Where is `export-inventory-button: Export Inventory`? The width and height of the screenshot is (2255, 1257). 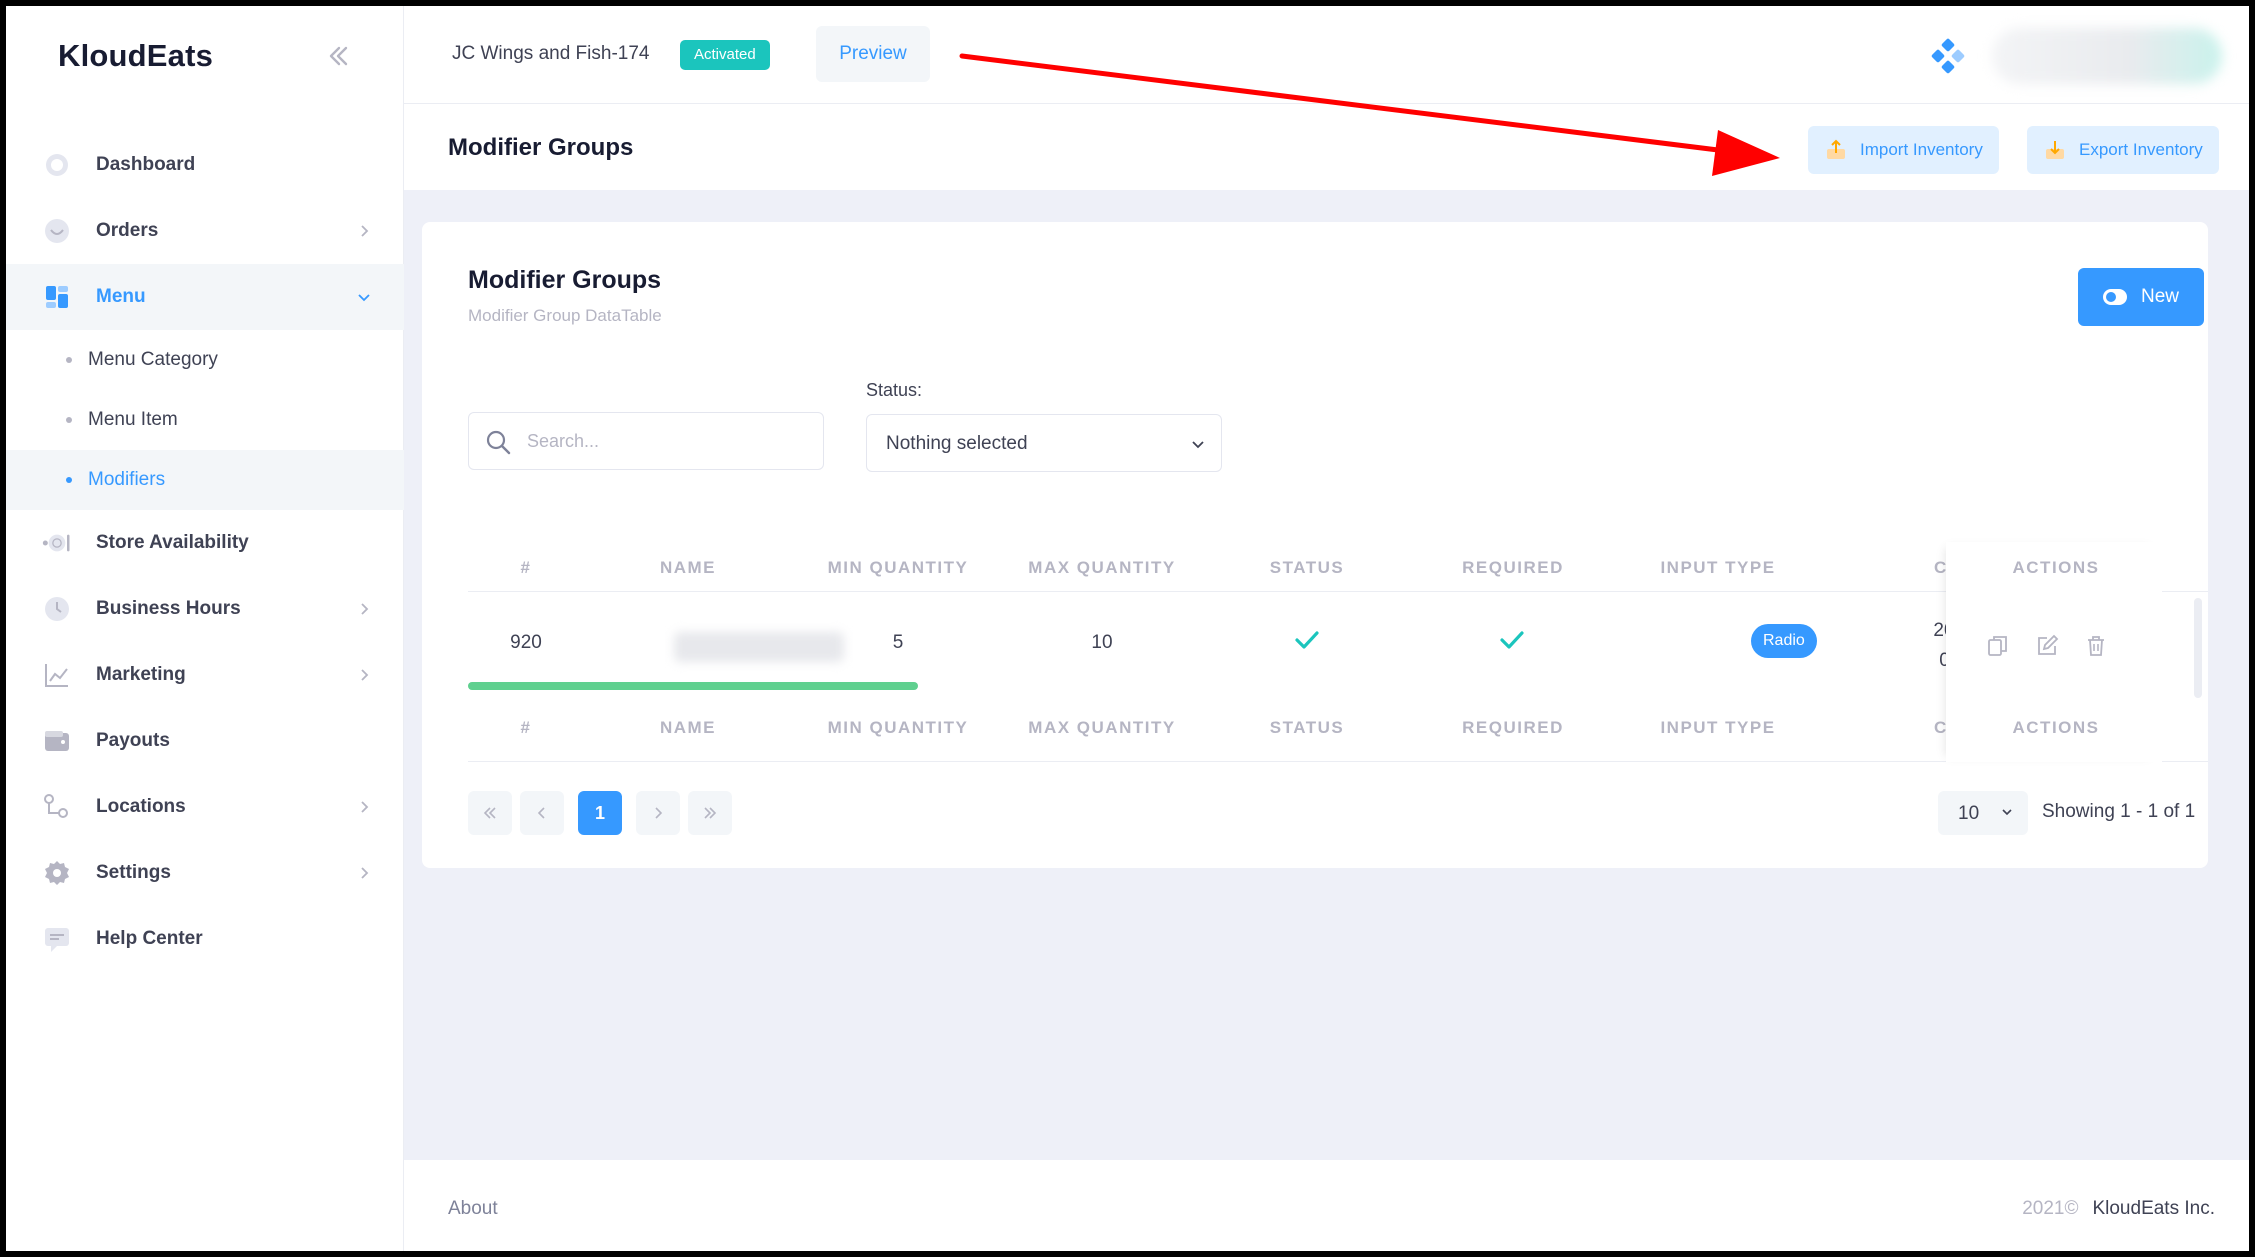
export-inventory-button: Export Inventory is located at coordinates (2123, 150).